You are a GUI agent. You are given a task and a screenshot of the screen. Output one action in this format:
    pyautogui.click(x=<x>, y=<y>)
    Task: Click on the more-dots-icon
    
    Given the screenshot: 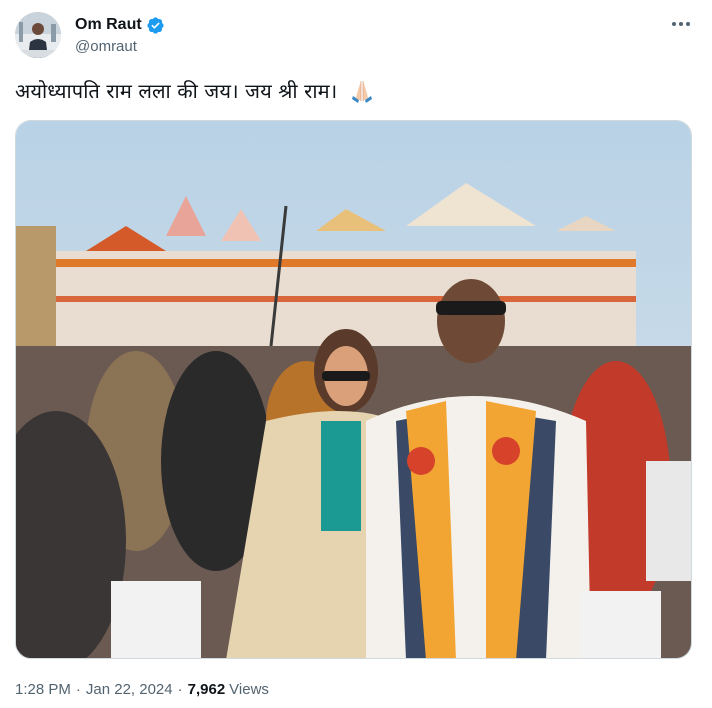 What is the action you would take?
    pyautogui.click(x=681, y=24)
    